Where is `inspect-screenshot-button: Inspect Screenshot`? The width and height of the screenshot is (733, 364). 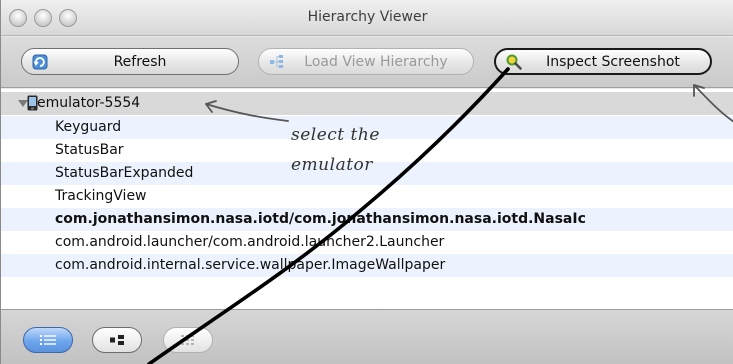 inspect-screenshot-button: Inspect Screenshot is located at coordinates (603, 61).